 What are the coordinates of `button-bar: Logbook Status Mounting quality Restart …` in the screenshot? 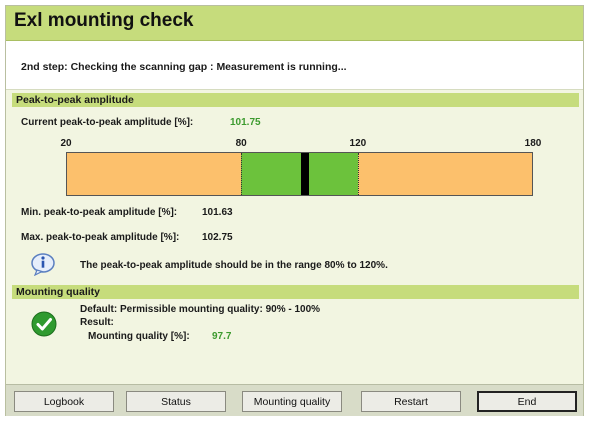 It's located at (294, 400).